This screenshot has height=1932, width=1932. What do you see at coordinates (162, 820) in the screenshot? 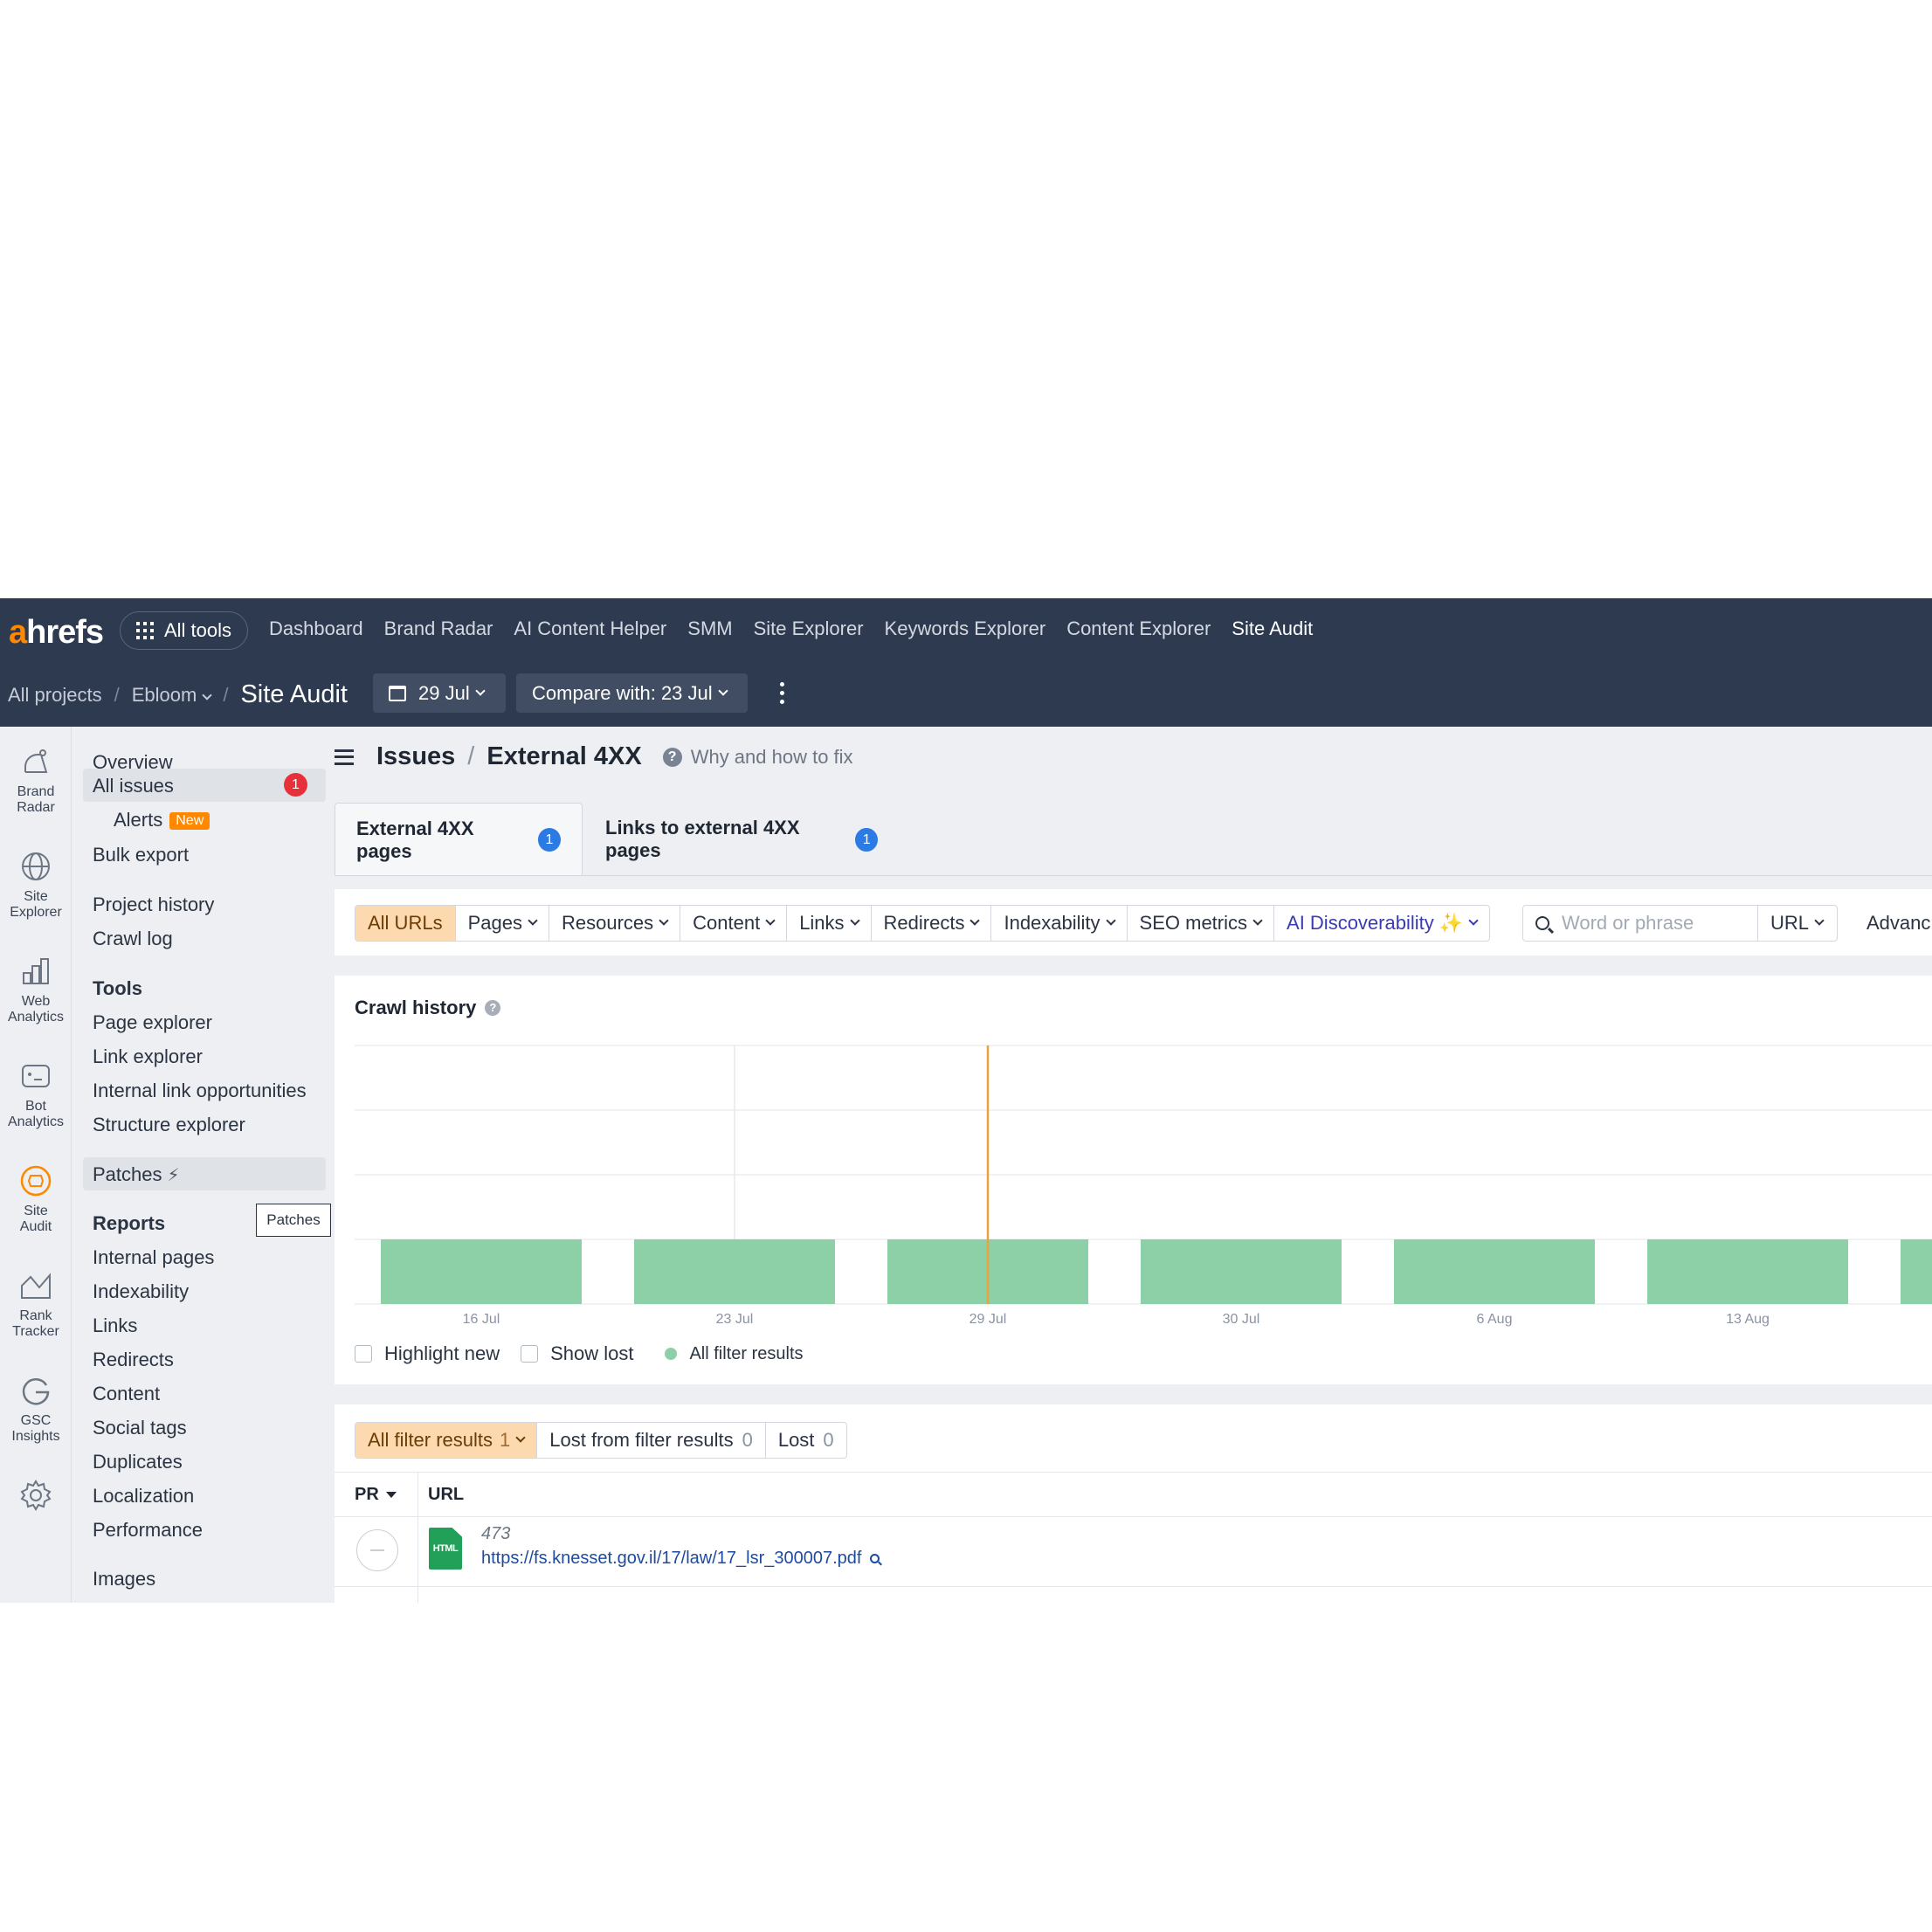
I see `sidebar-item-alerts: Alerts New` at bounding box center [162, 820].